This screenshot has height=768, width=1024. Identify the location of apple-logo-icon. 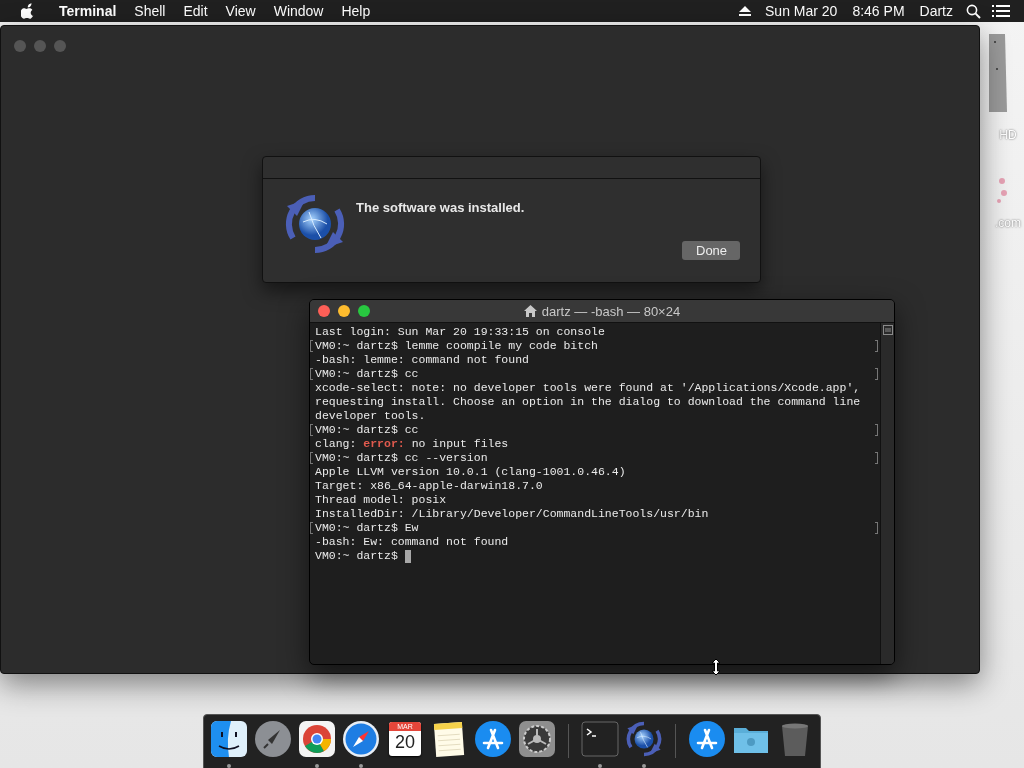
(28, 11).